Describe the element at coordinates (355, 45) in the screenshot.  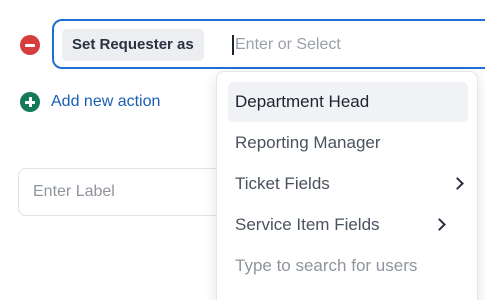
I see `requester-search-input` at that location.